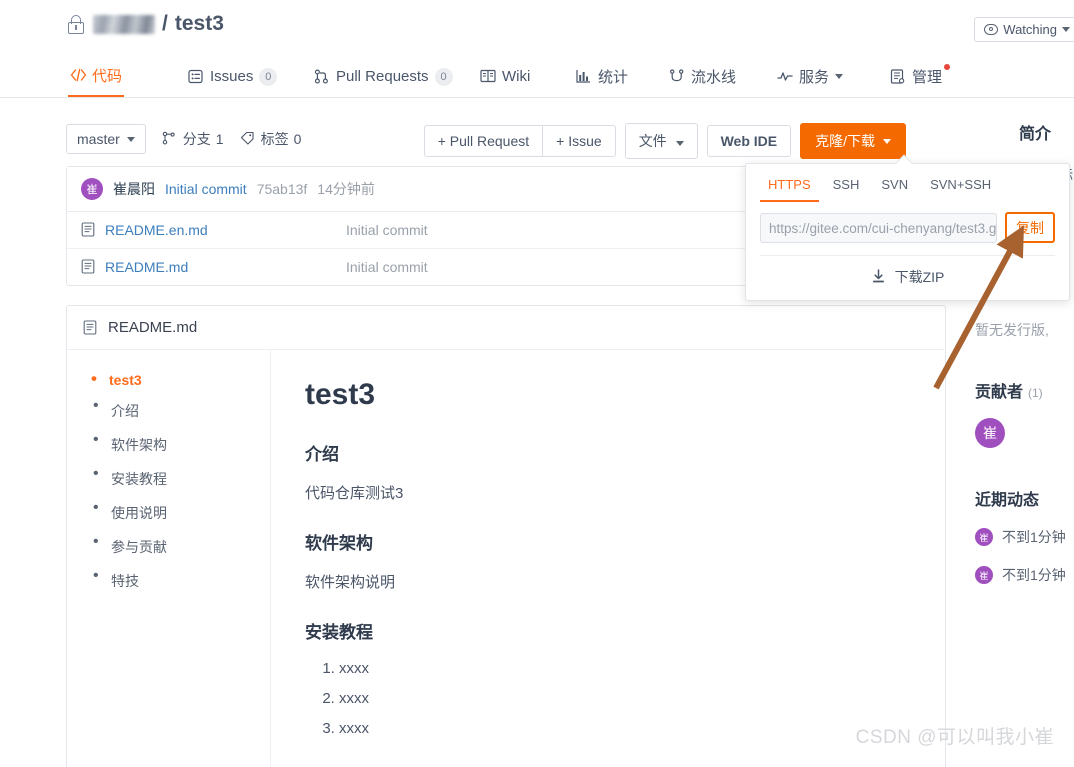 Image resolution: width=1074 pixels, height=767 pixels. What do you see at coordinates (213, 230) in the screenshot?
I see `file-link: README.en.md` at bounding box center [213, 230].